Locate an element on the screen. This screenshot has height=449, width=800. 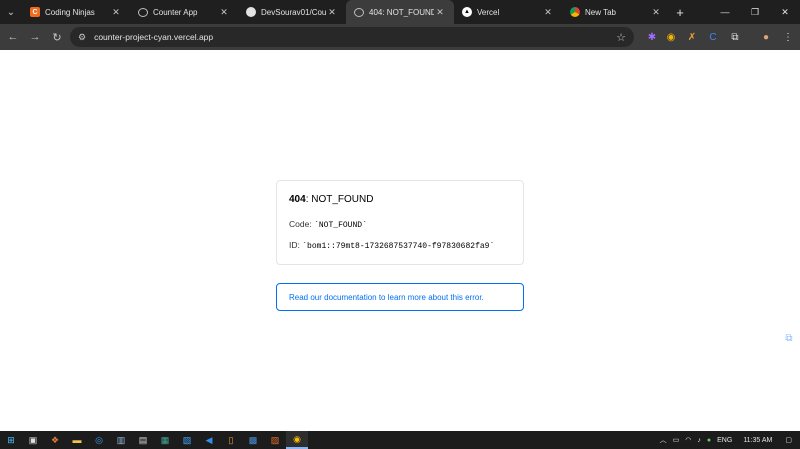
github-icon is located at coordinates (251, 12).